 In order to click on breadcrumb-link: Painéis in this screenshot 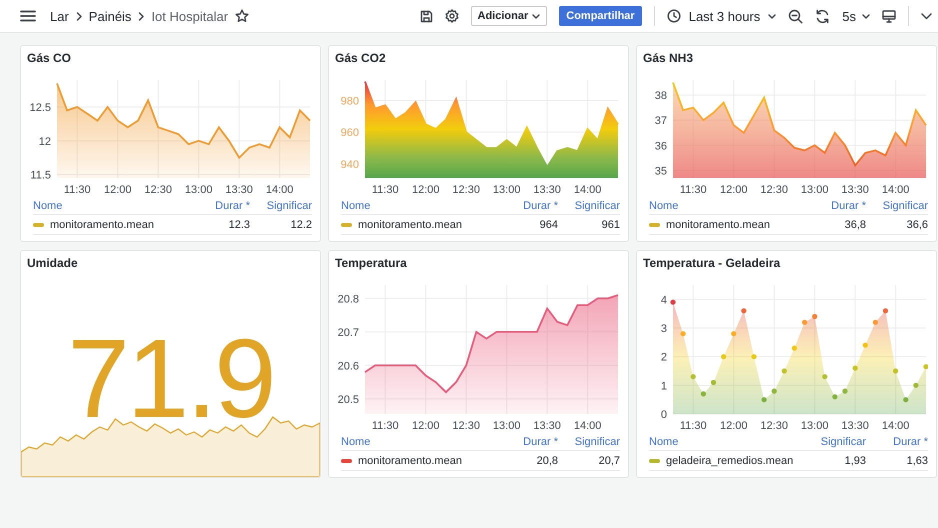, I will do `click(110, 16)`.